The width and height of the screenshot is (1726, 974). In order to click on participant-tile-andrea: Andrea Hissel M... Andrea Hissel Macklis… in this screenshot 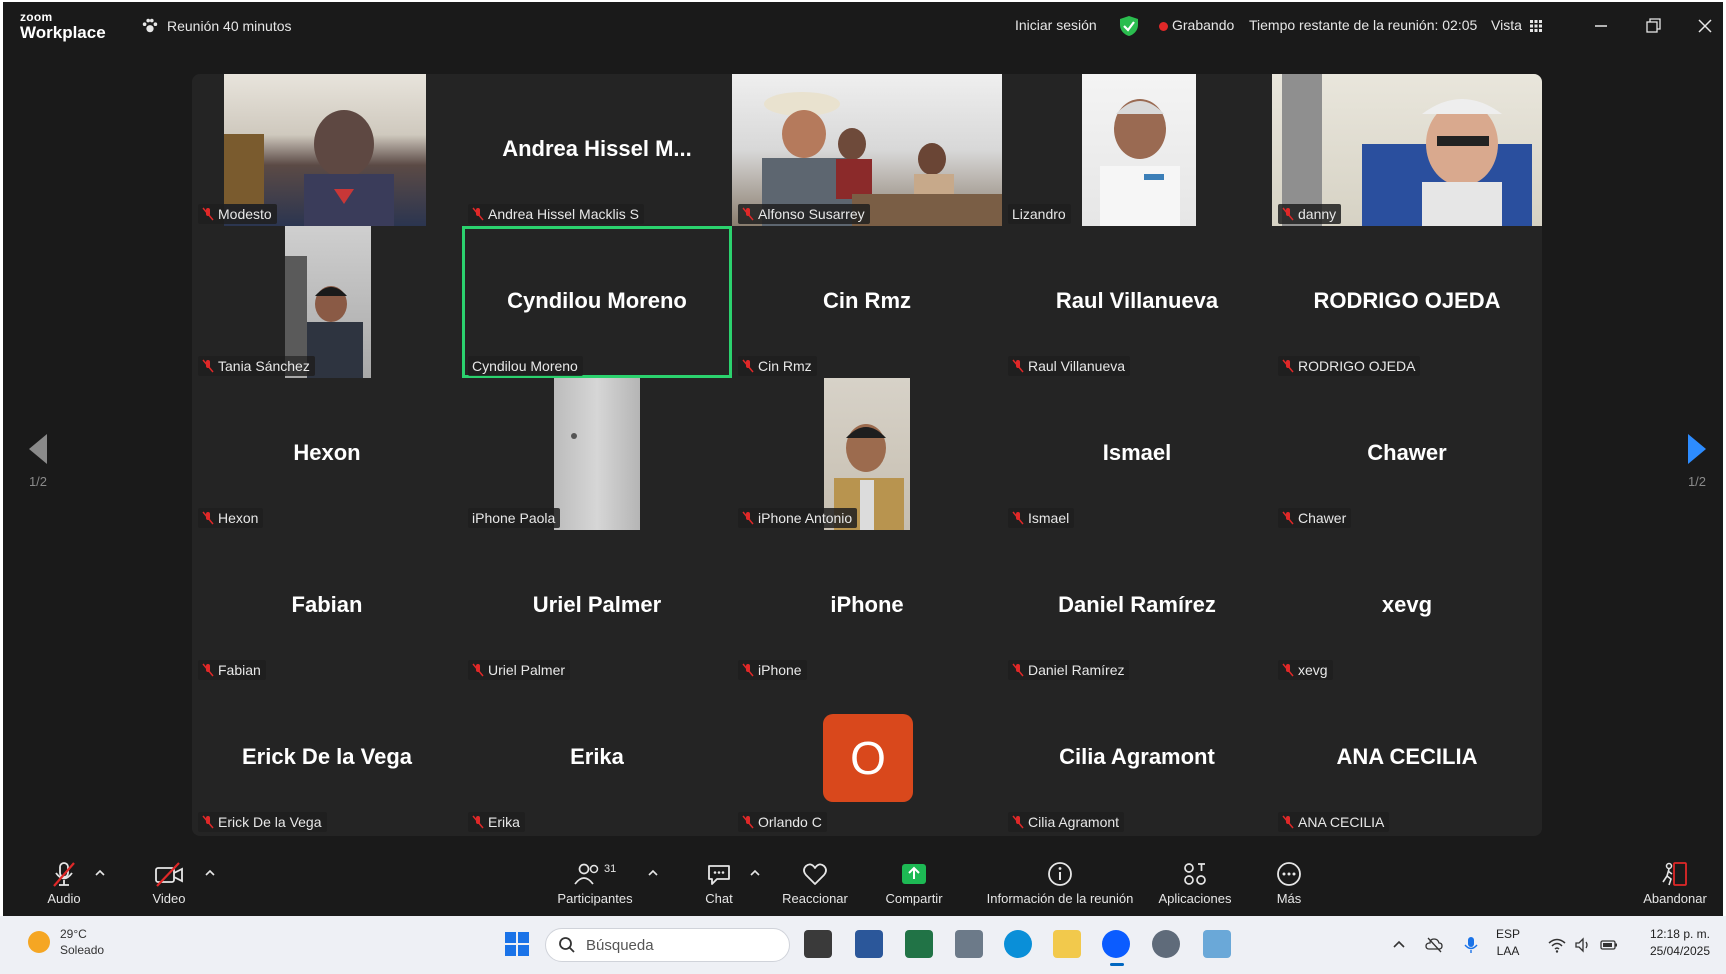, I will do `click(597, 150)`.